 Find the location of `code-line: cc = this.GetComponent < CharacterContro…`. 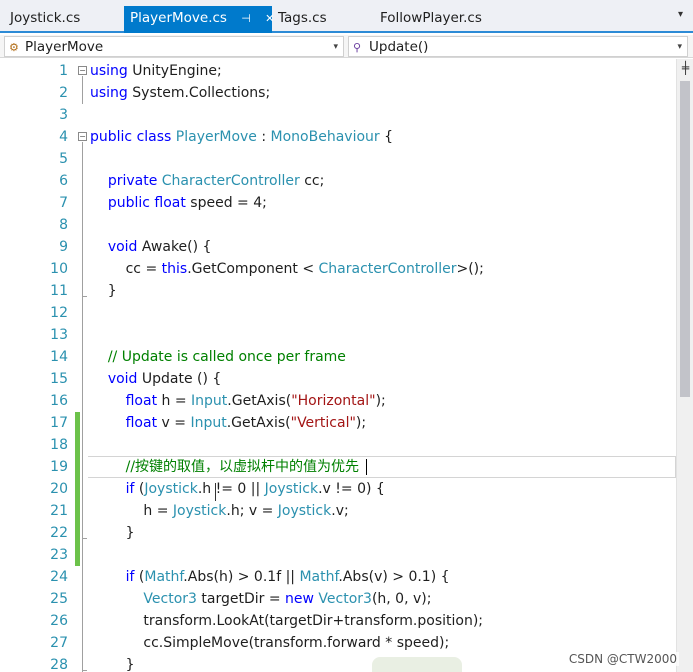

code-line: cc = this.GetComponent < CharacterContro… is located at coordinates (287, 269).